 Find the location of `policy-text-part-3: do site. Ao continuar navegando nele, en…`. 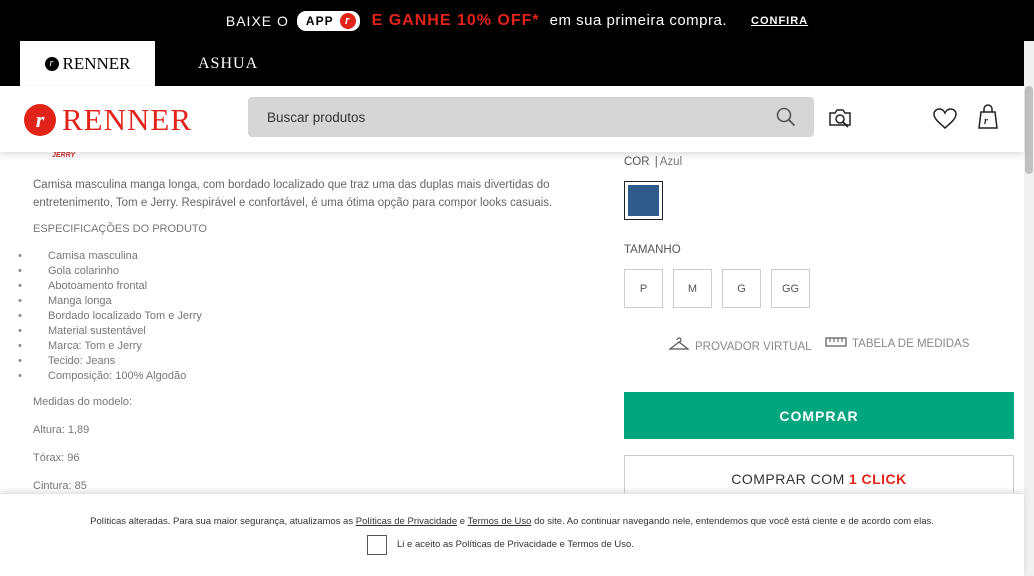

policy-text-part-3: do site. Ao continuar navegando nele, en… is located at coordinates (734, 521).